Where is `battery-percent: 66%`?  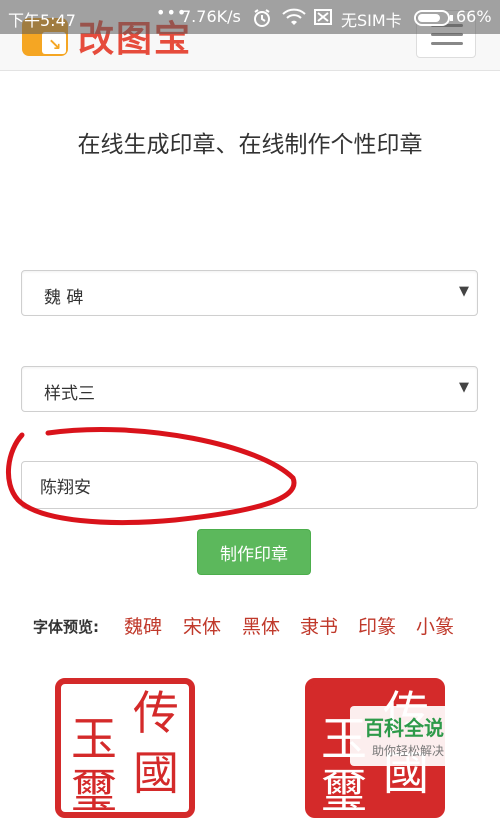 battery-percent: 66% is located at coordinates (474, 16).